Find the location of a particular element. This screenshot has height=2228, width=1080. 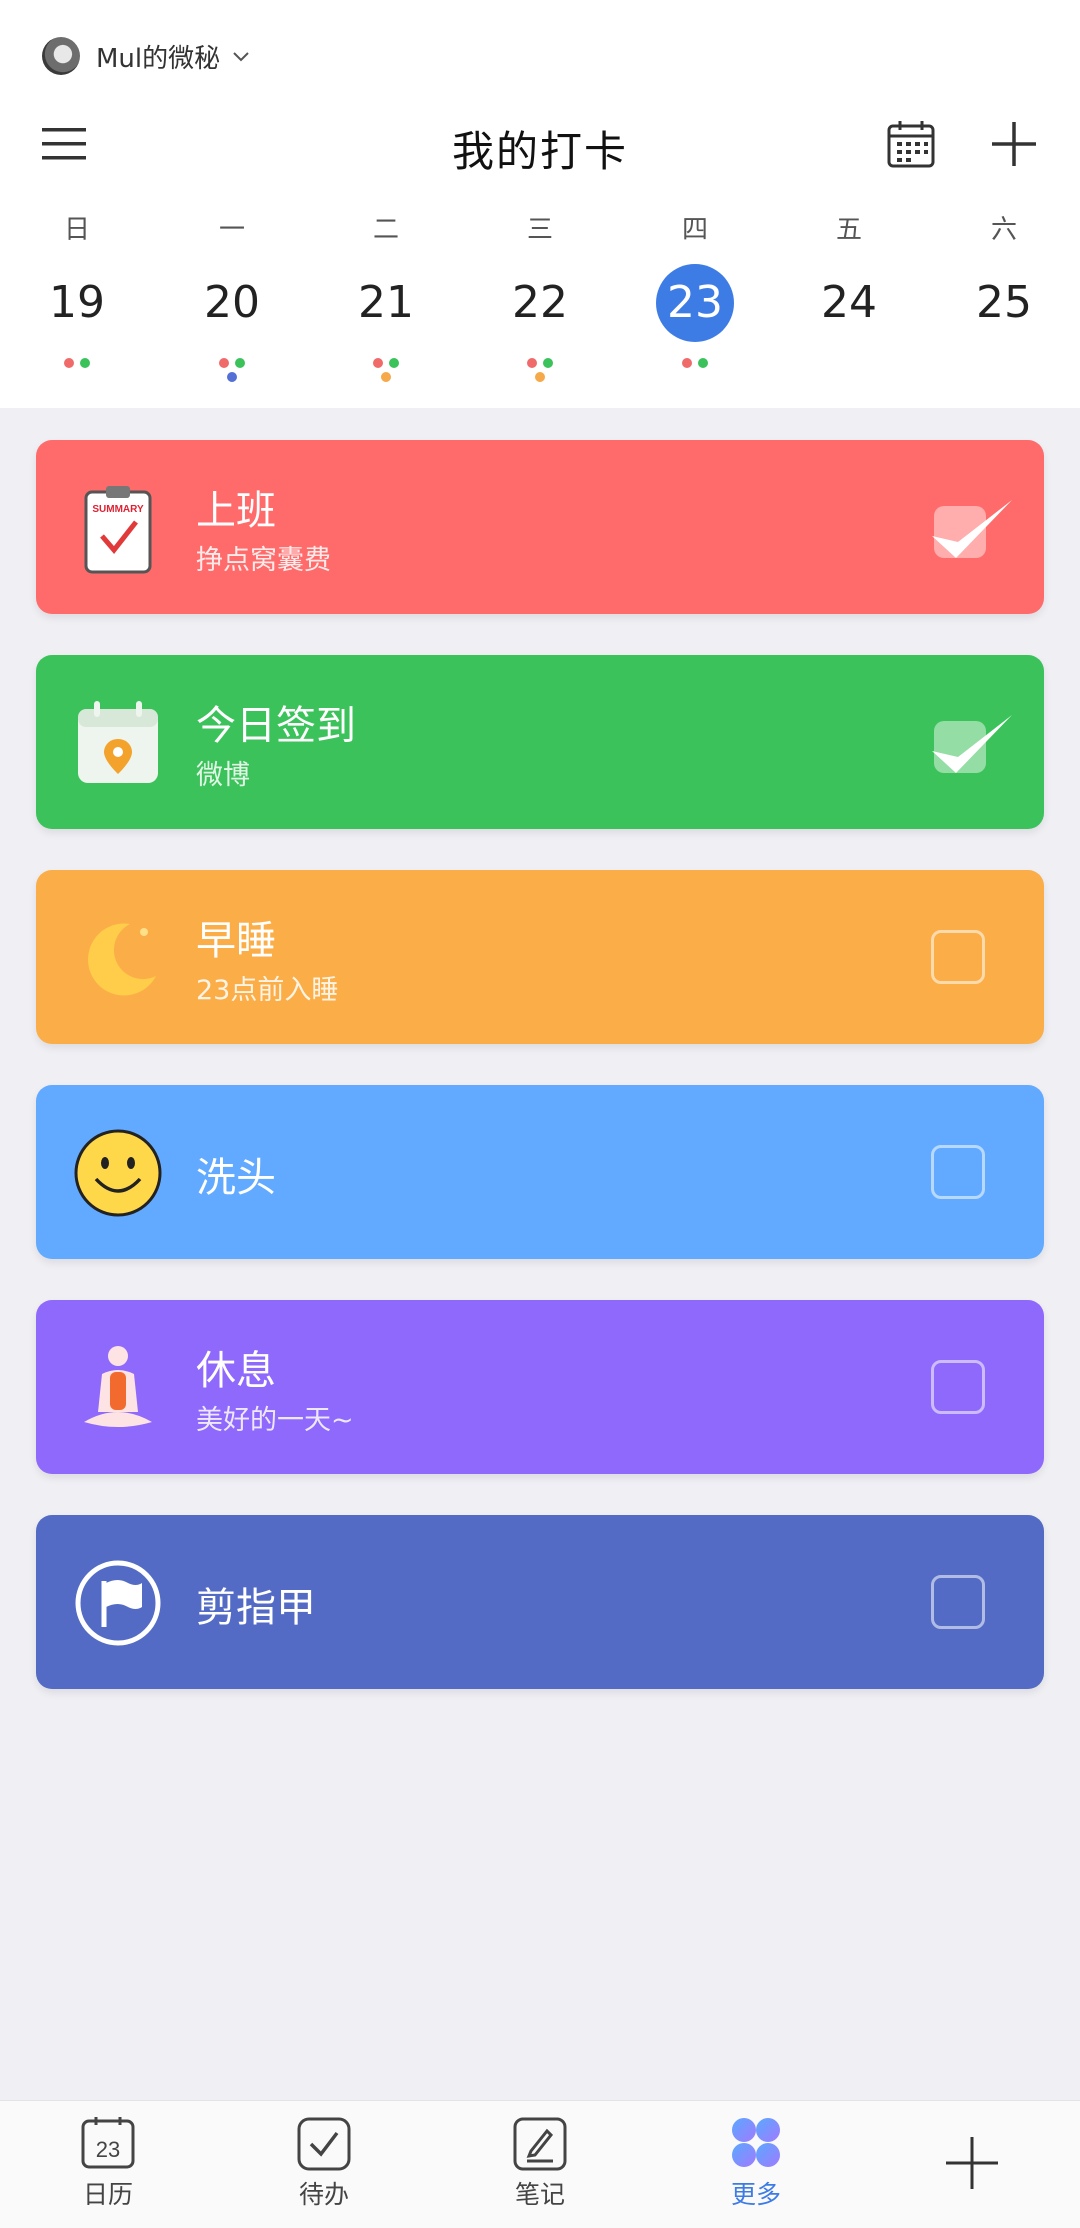

day-21: 二 21 is located at coordinates (386, 296).